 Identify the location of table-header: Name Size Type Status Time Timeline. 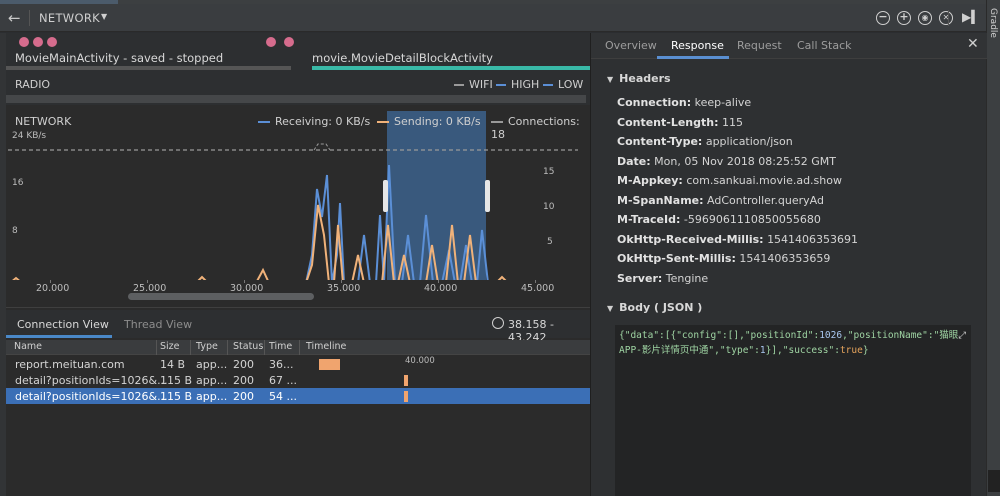
(298, 347).